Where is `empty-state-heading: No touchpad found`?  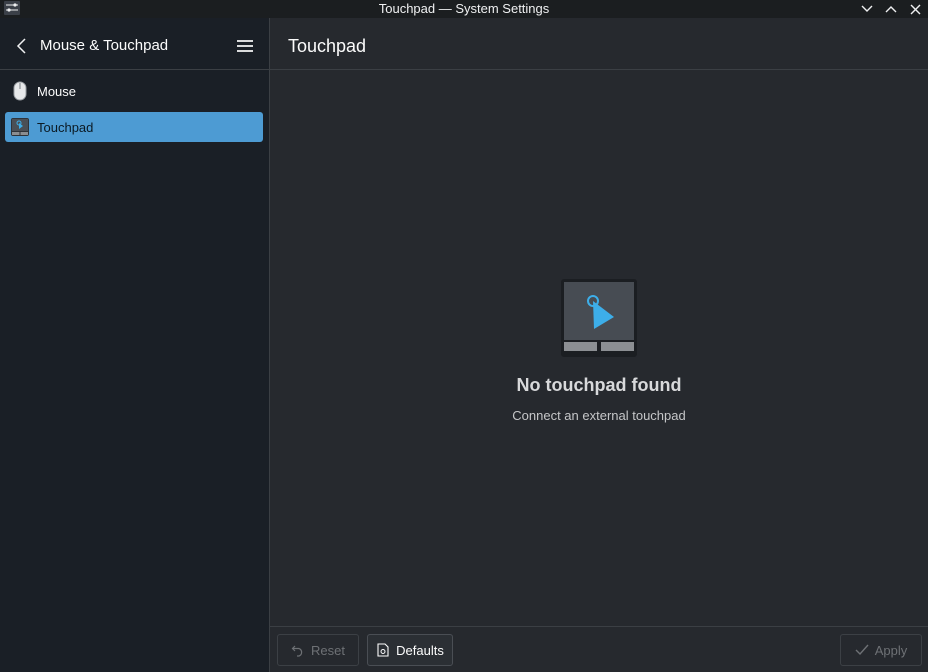 empty-state-heading: No touchpad found is located at coordinates (599, 385).